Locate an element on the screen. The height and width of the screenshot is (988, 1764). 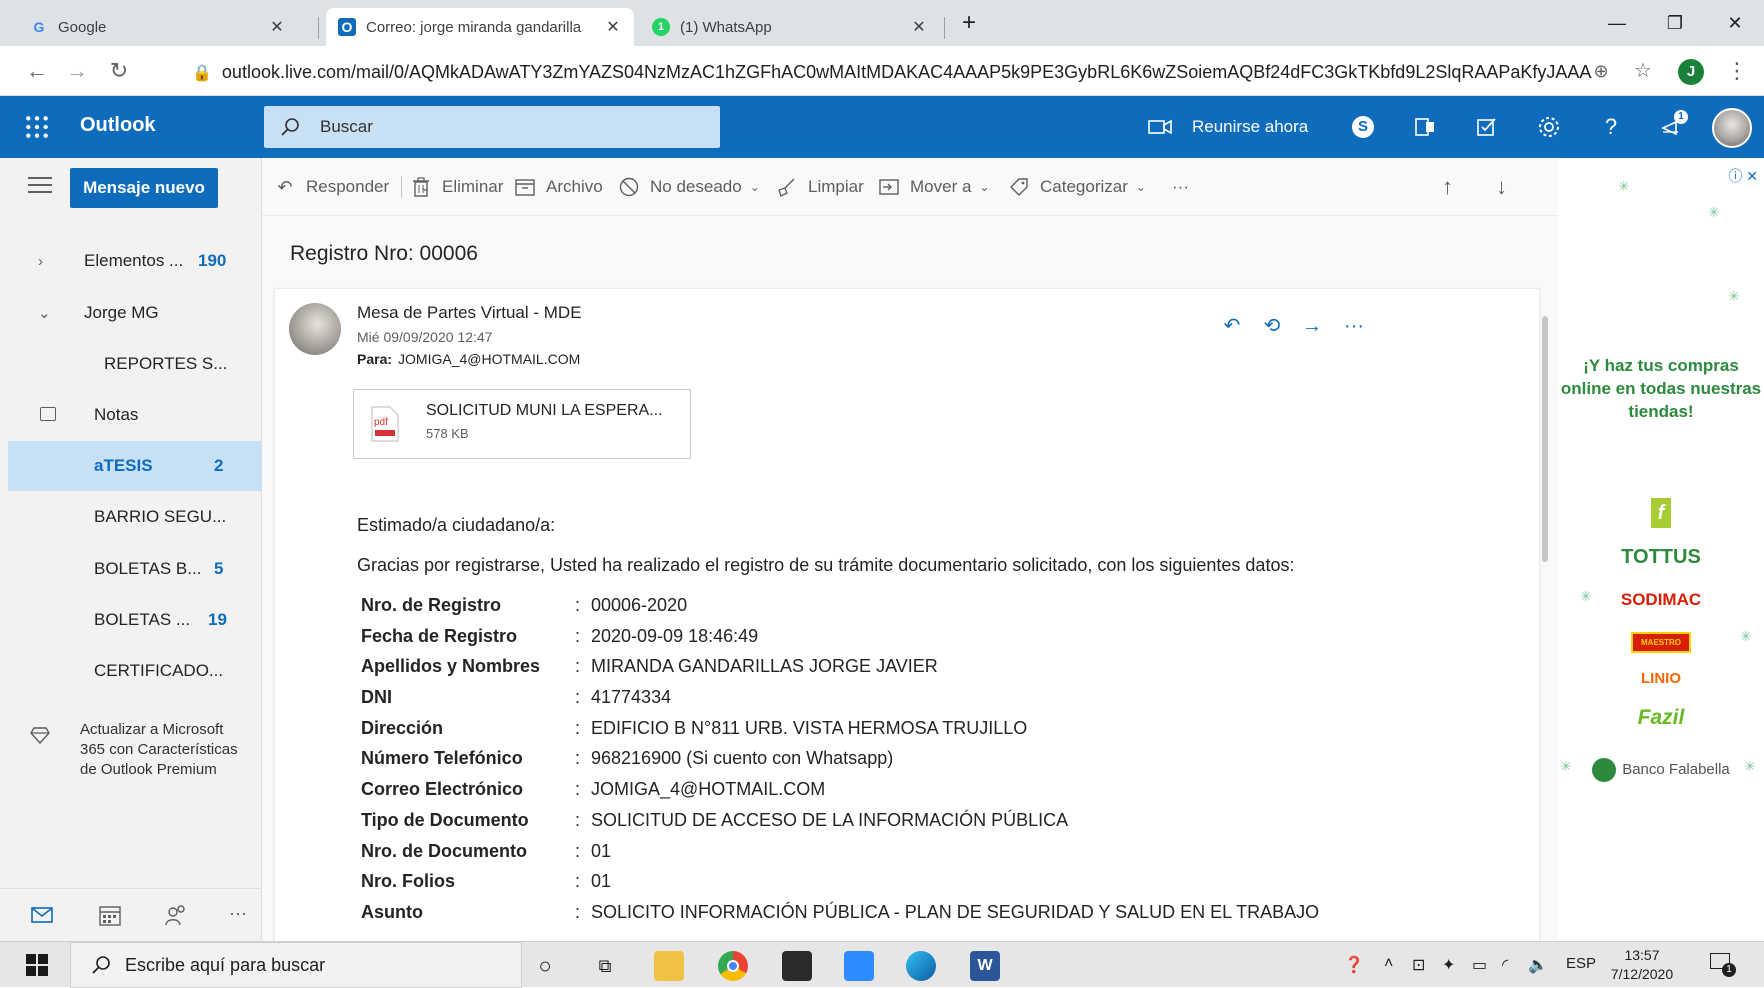
office-icon is located at coordinates (1425, 127).